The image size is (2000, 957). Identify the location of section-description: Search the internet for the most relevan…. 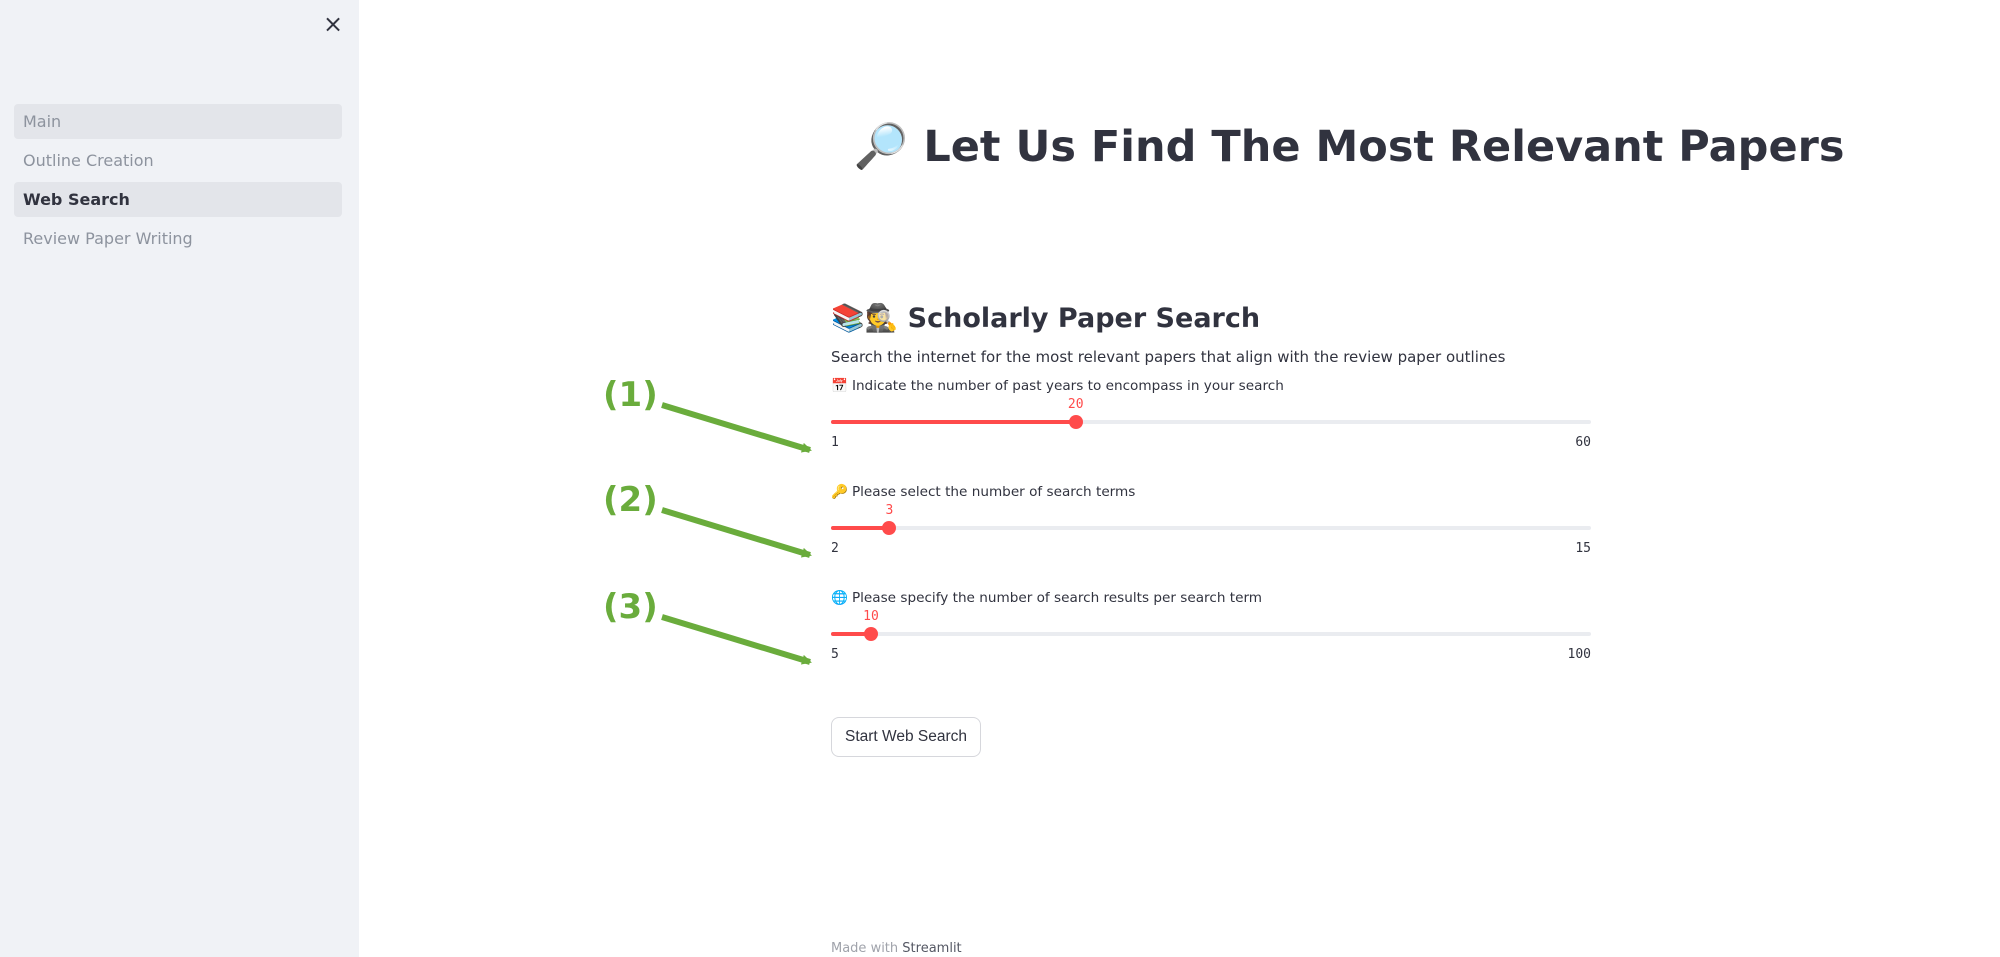
(1168, 357).